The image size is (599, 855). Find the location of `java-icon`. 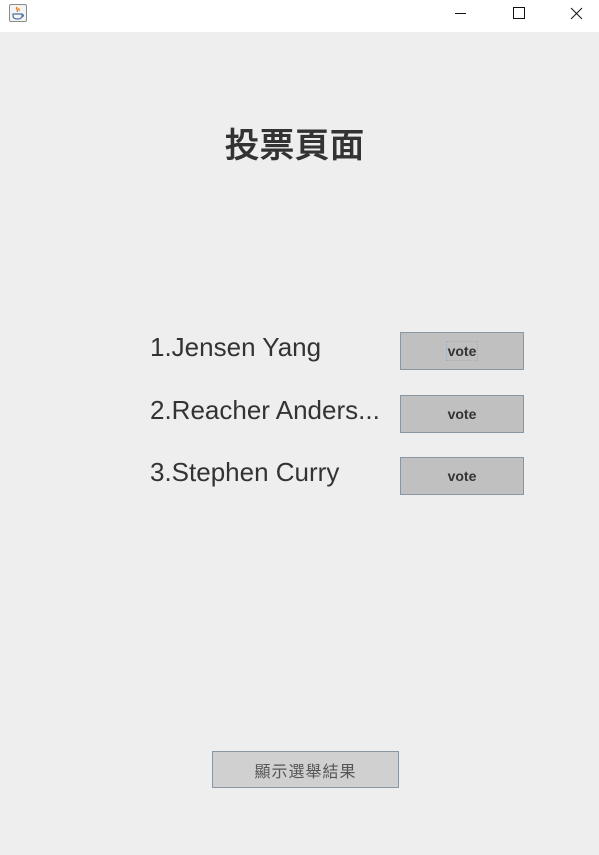

java-icon is located at coordinates (18, 13).